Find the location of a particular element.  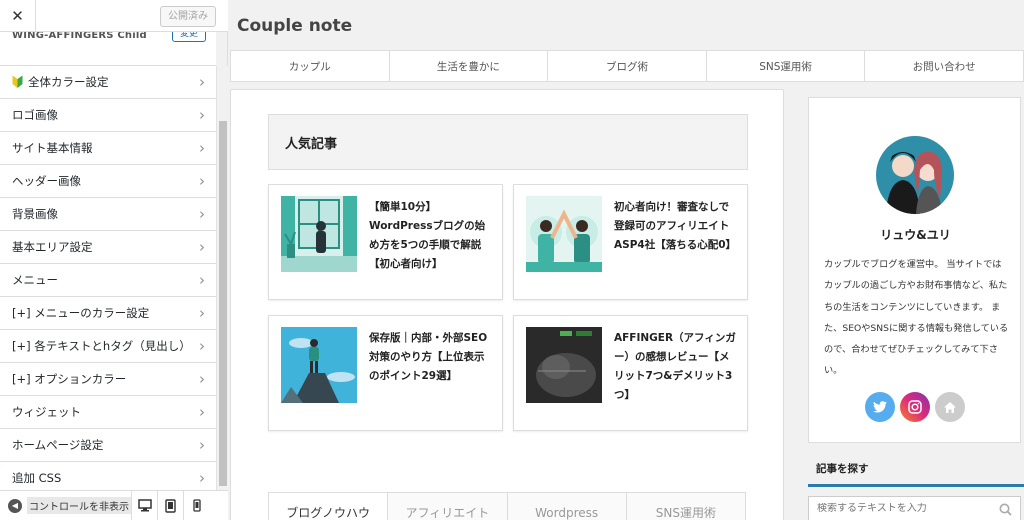

global-nav: カップル 生活を豊かに ブログ術 SNS運用術 お問い合わせ is located at coordinates (627, 66).